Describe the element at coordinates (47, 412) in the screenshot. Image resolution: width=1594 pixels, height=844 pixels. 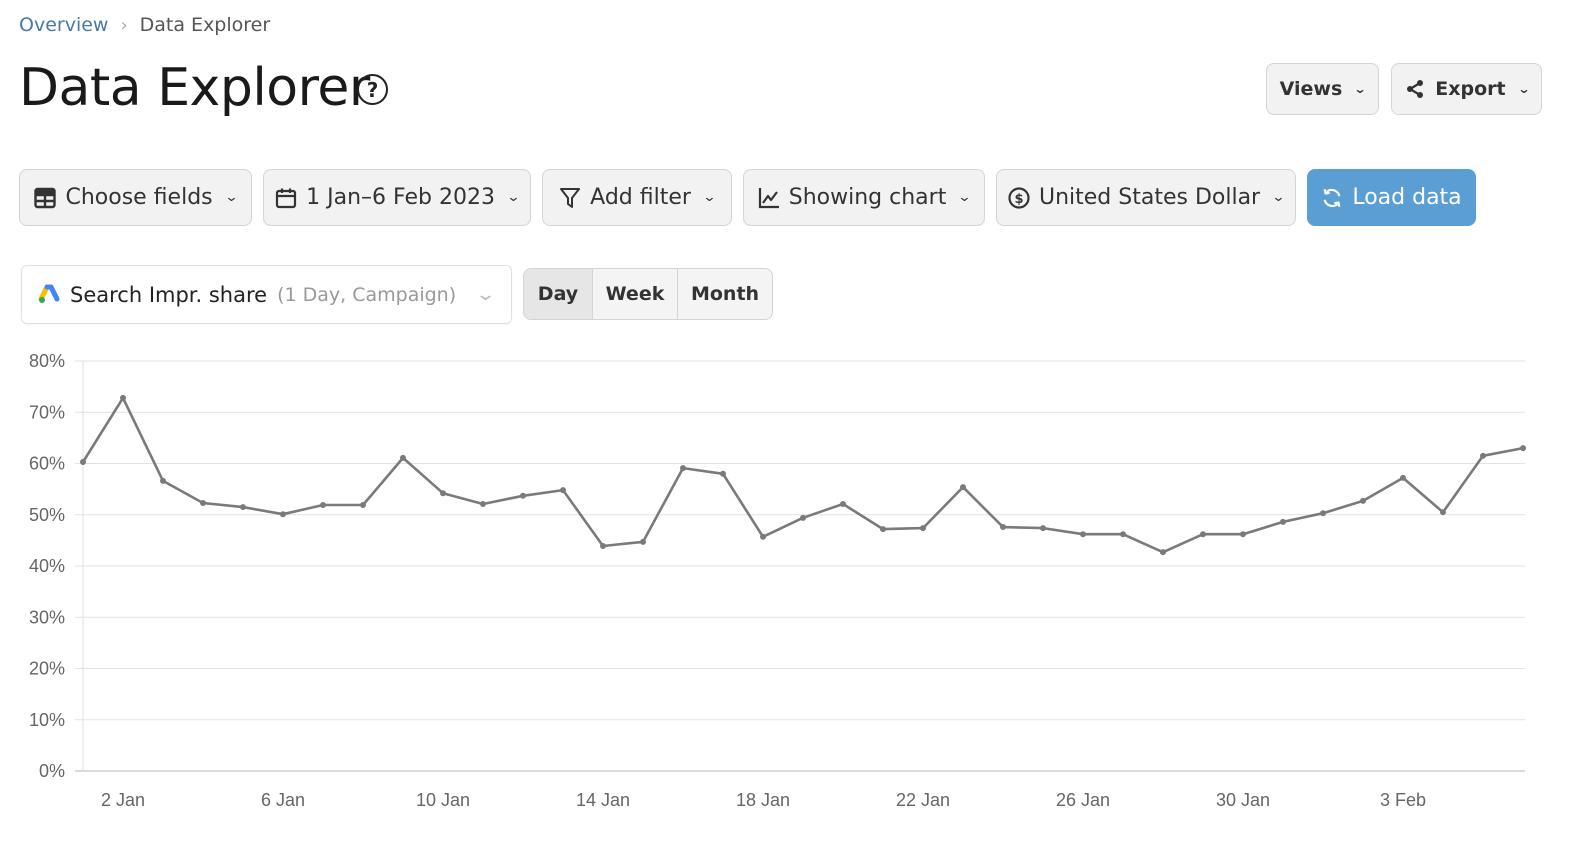
I see `y-tick-label: 70%` at that location.